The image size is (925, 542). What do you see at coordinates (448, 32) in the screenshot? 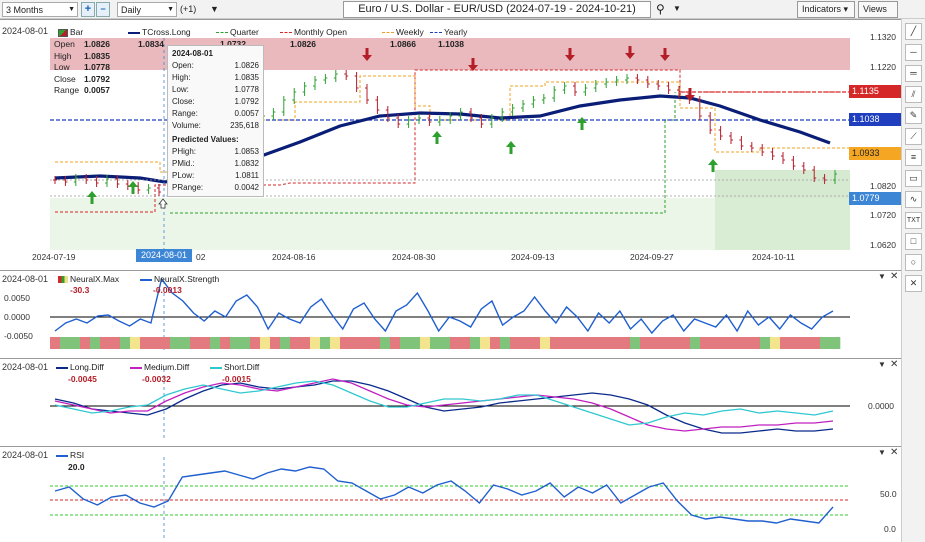
I see `legend-yearly: Yearly` at bounding box center [448, 32].